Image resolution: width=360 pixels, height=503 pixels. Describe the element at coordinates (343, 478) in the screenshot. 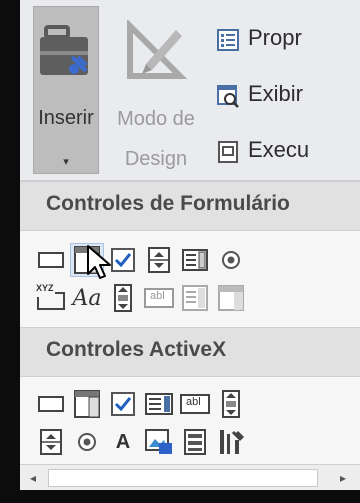

I see `scroll-right-icon: ▸` at that location.